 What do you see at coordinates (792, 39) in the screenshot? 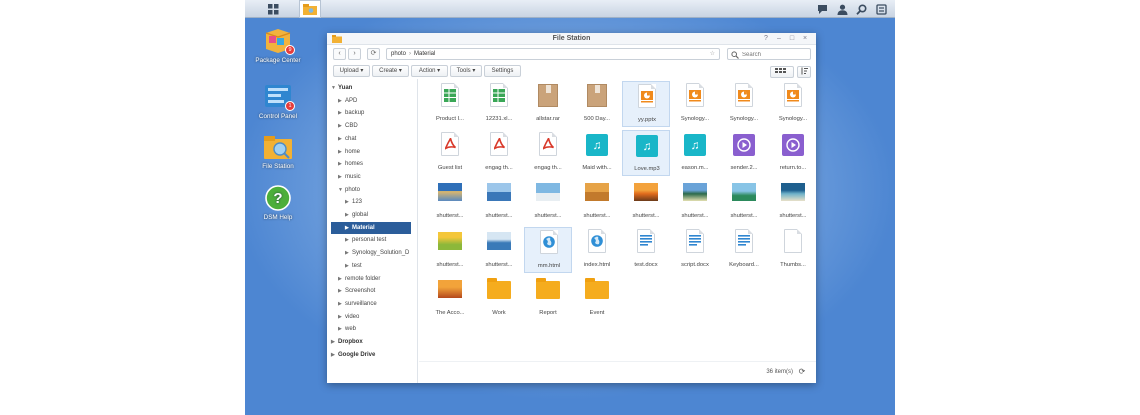
I see `maximize-button: □` at bounding box center [792, 39].